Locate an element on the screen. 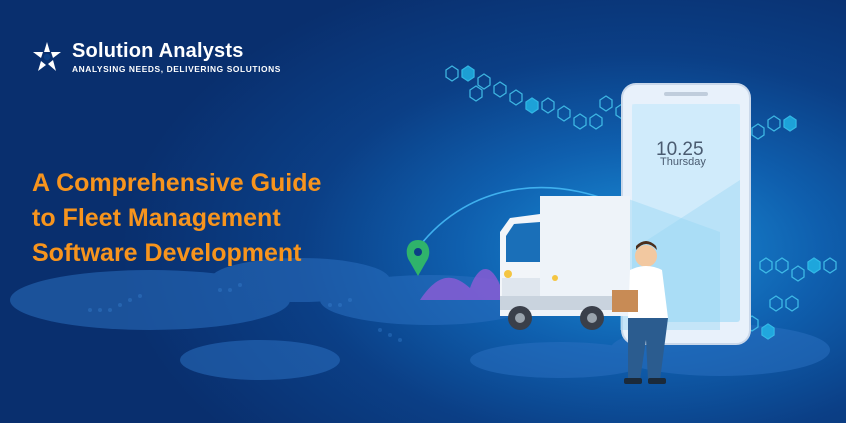 The image size is (846, 423). phone-day: Thursday is located at coordinates (683, 162).